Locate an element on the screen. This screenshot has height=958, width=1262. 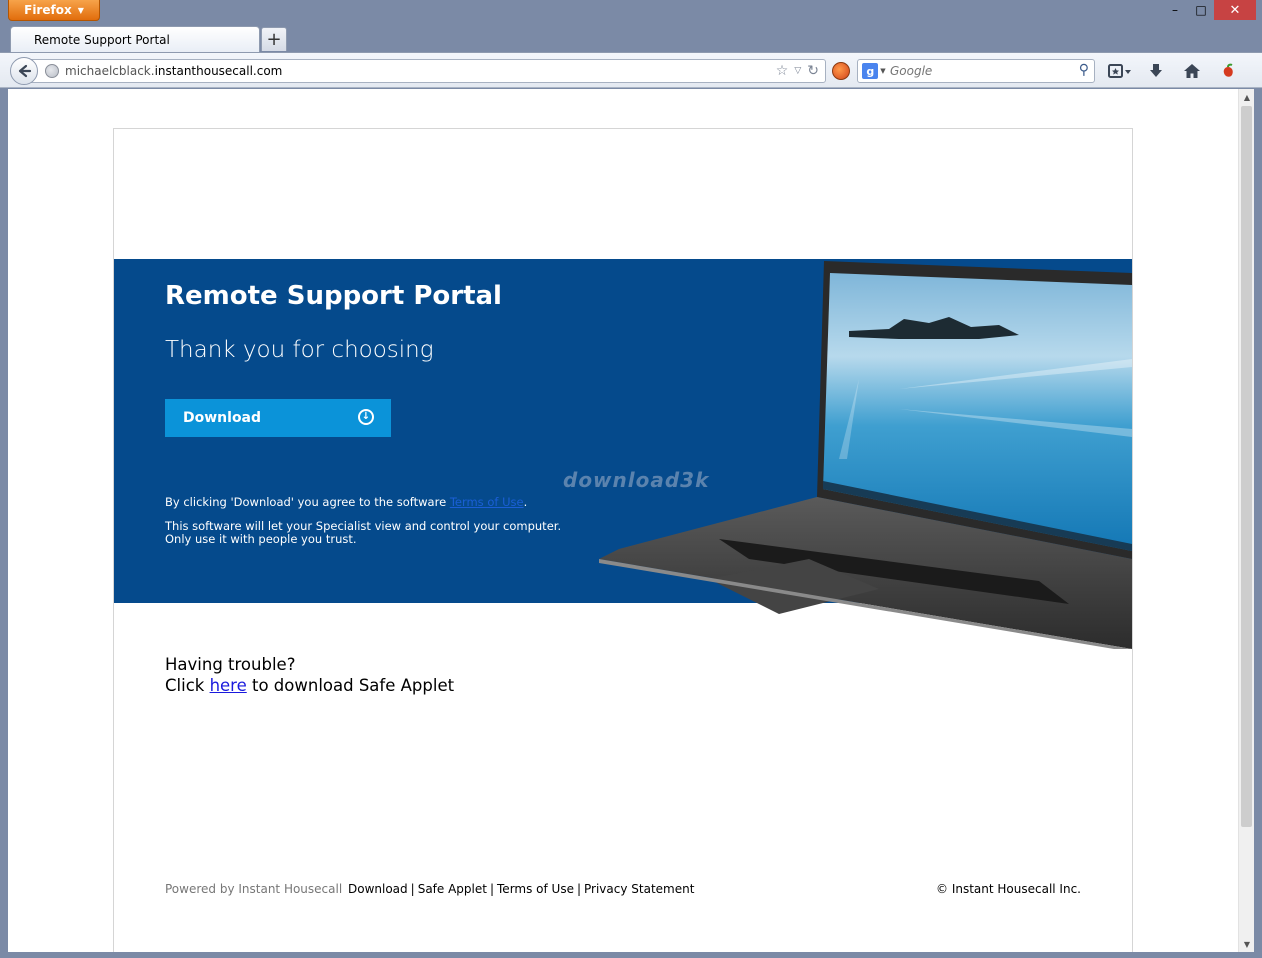
download-button: Download ↓ is located at coordinates (278, 418).